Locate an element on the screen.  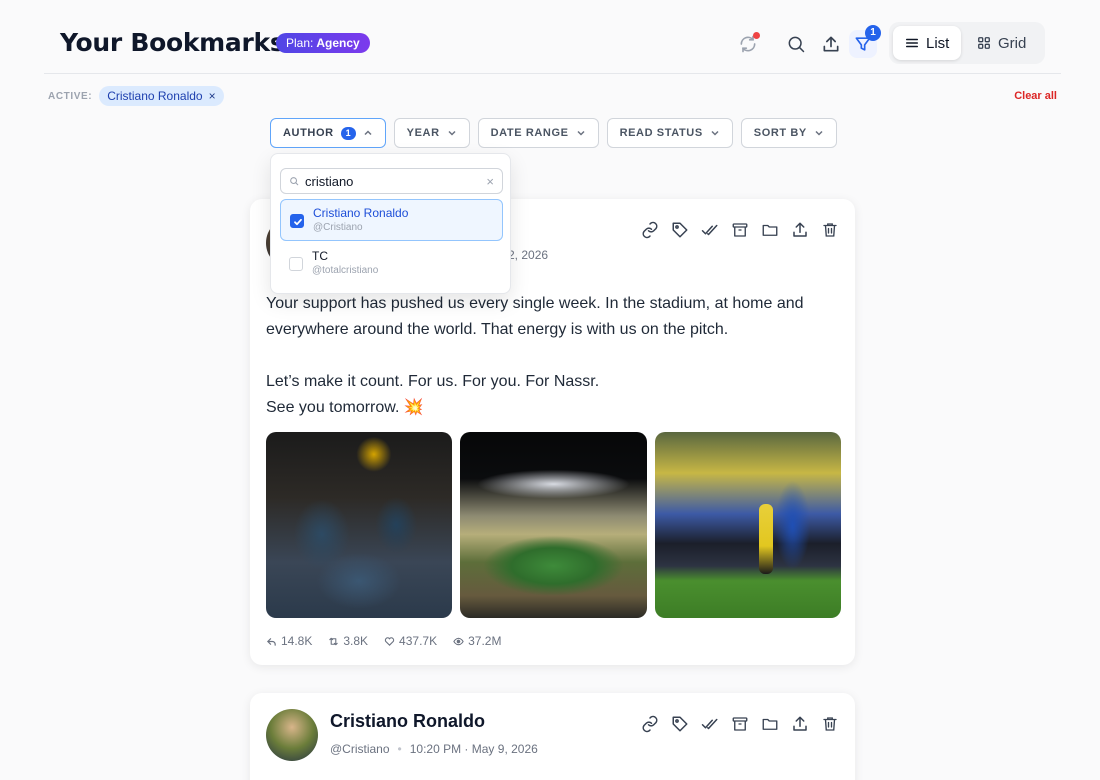
sort-by-button: SORT BY is located at coordinates (788, 133).